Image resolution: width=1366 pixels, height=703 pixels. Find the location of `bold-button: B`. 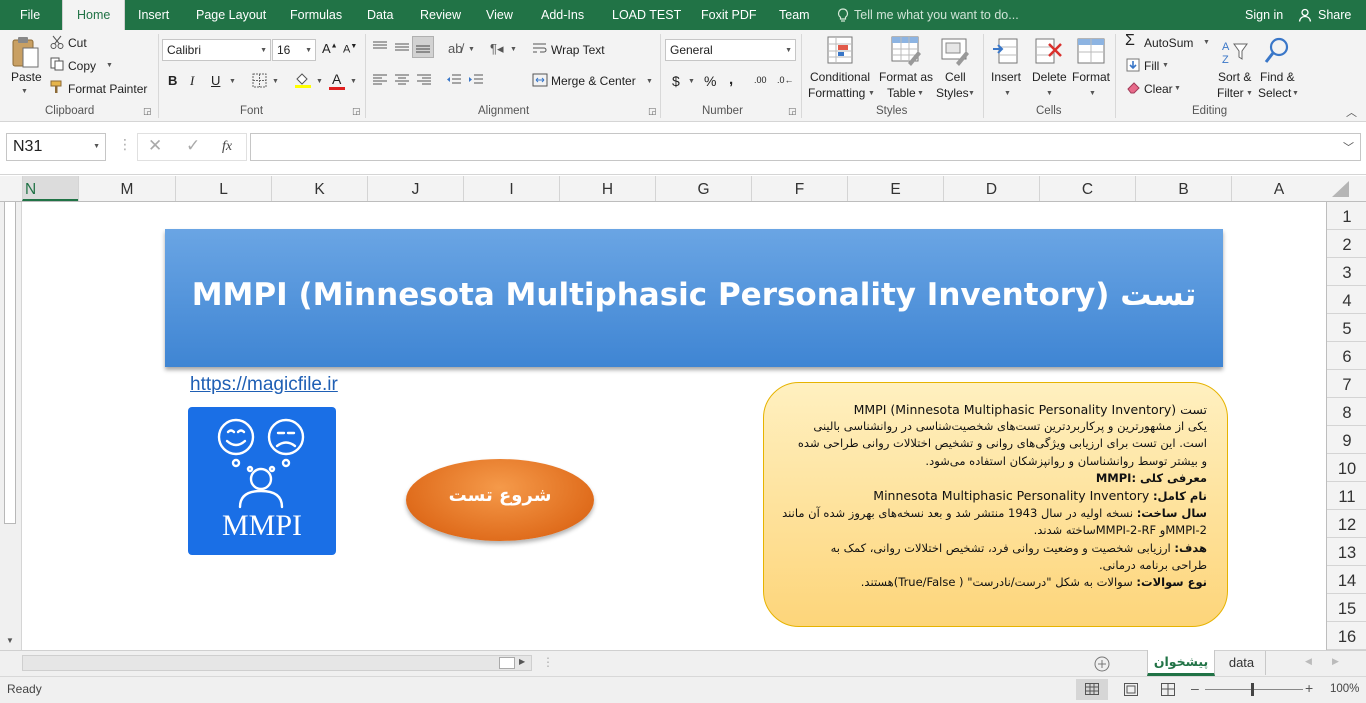

bold-button: B is located at coordinates (172, 80).